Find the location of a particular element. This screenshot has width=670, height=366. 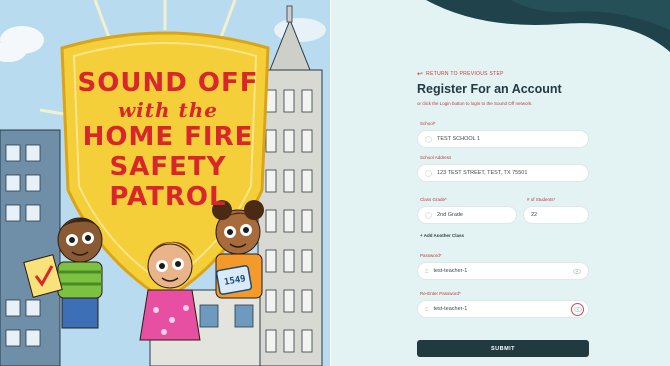

school-address-label: School Address is located at coordinates (436, 157).